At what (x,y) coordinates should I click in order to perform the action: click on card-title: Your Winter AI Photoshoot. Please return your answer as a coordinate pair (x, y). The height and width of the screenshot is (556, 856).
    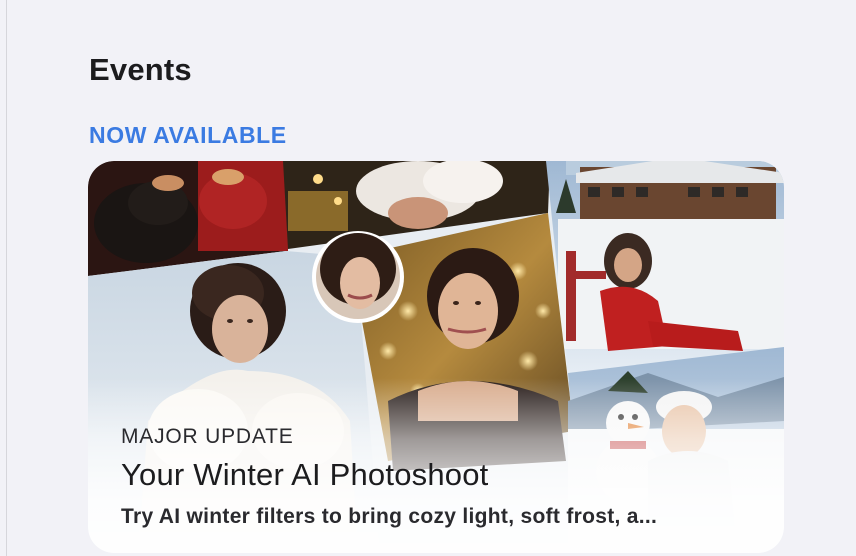
    Looking at the image, I should click on (305, 474).